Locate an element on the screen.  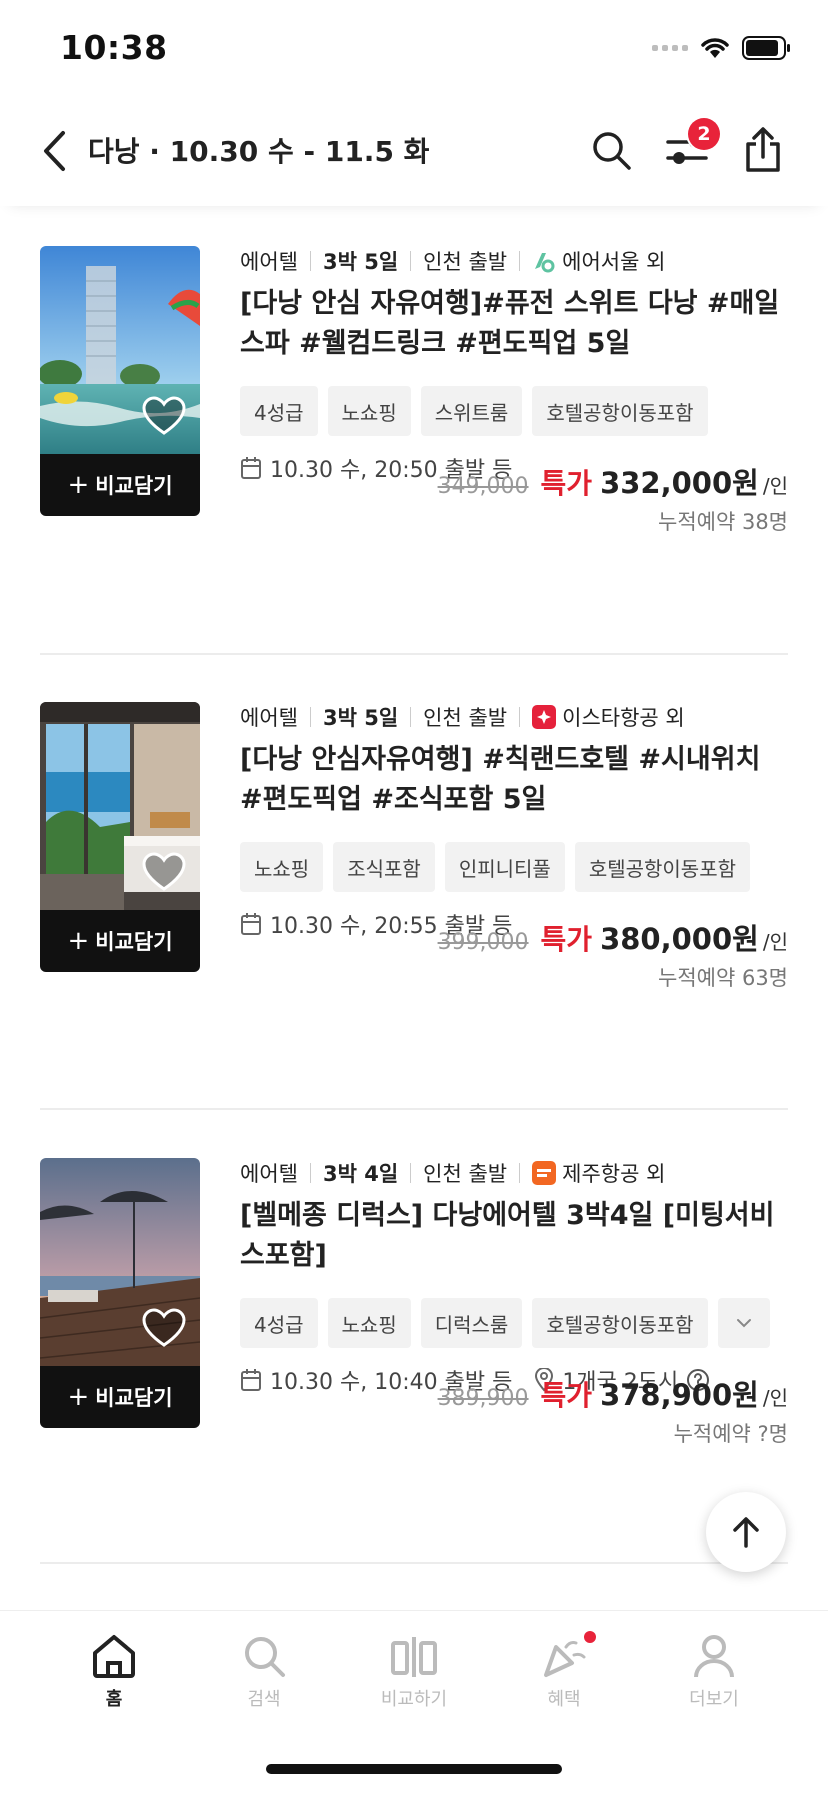
eastar-logo-icon is located at coordinates (544, 717).